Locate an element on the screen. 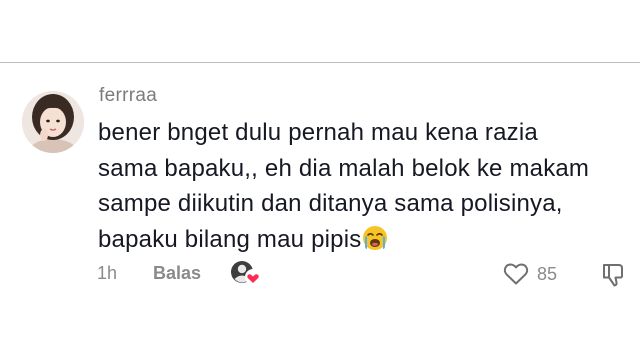  loudly-crying-face-icon is located at coordinates (375, 237).